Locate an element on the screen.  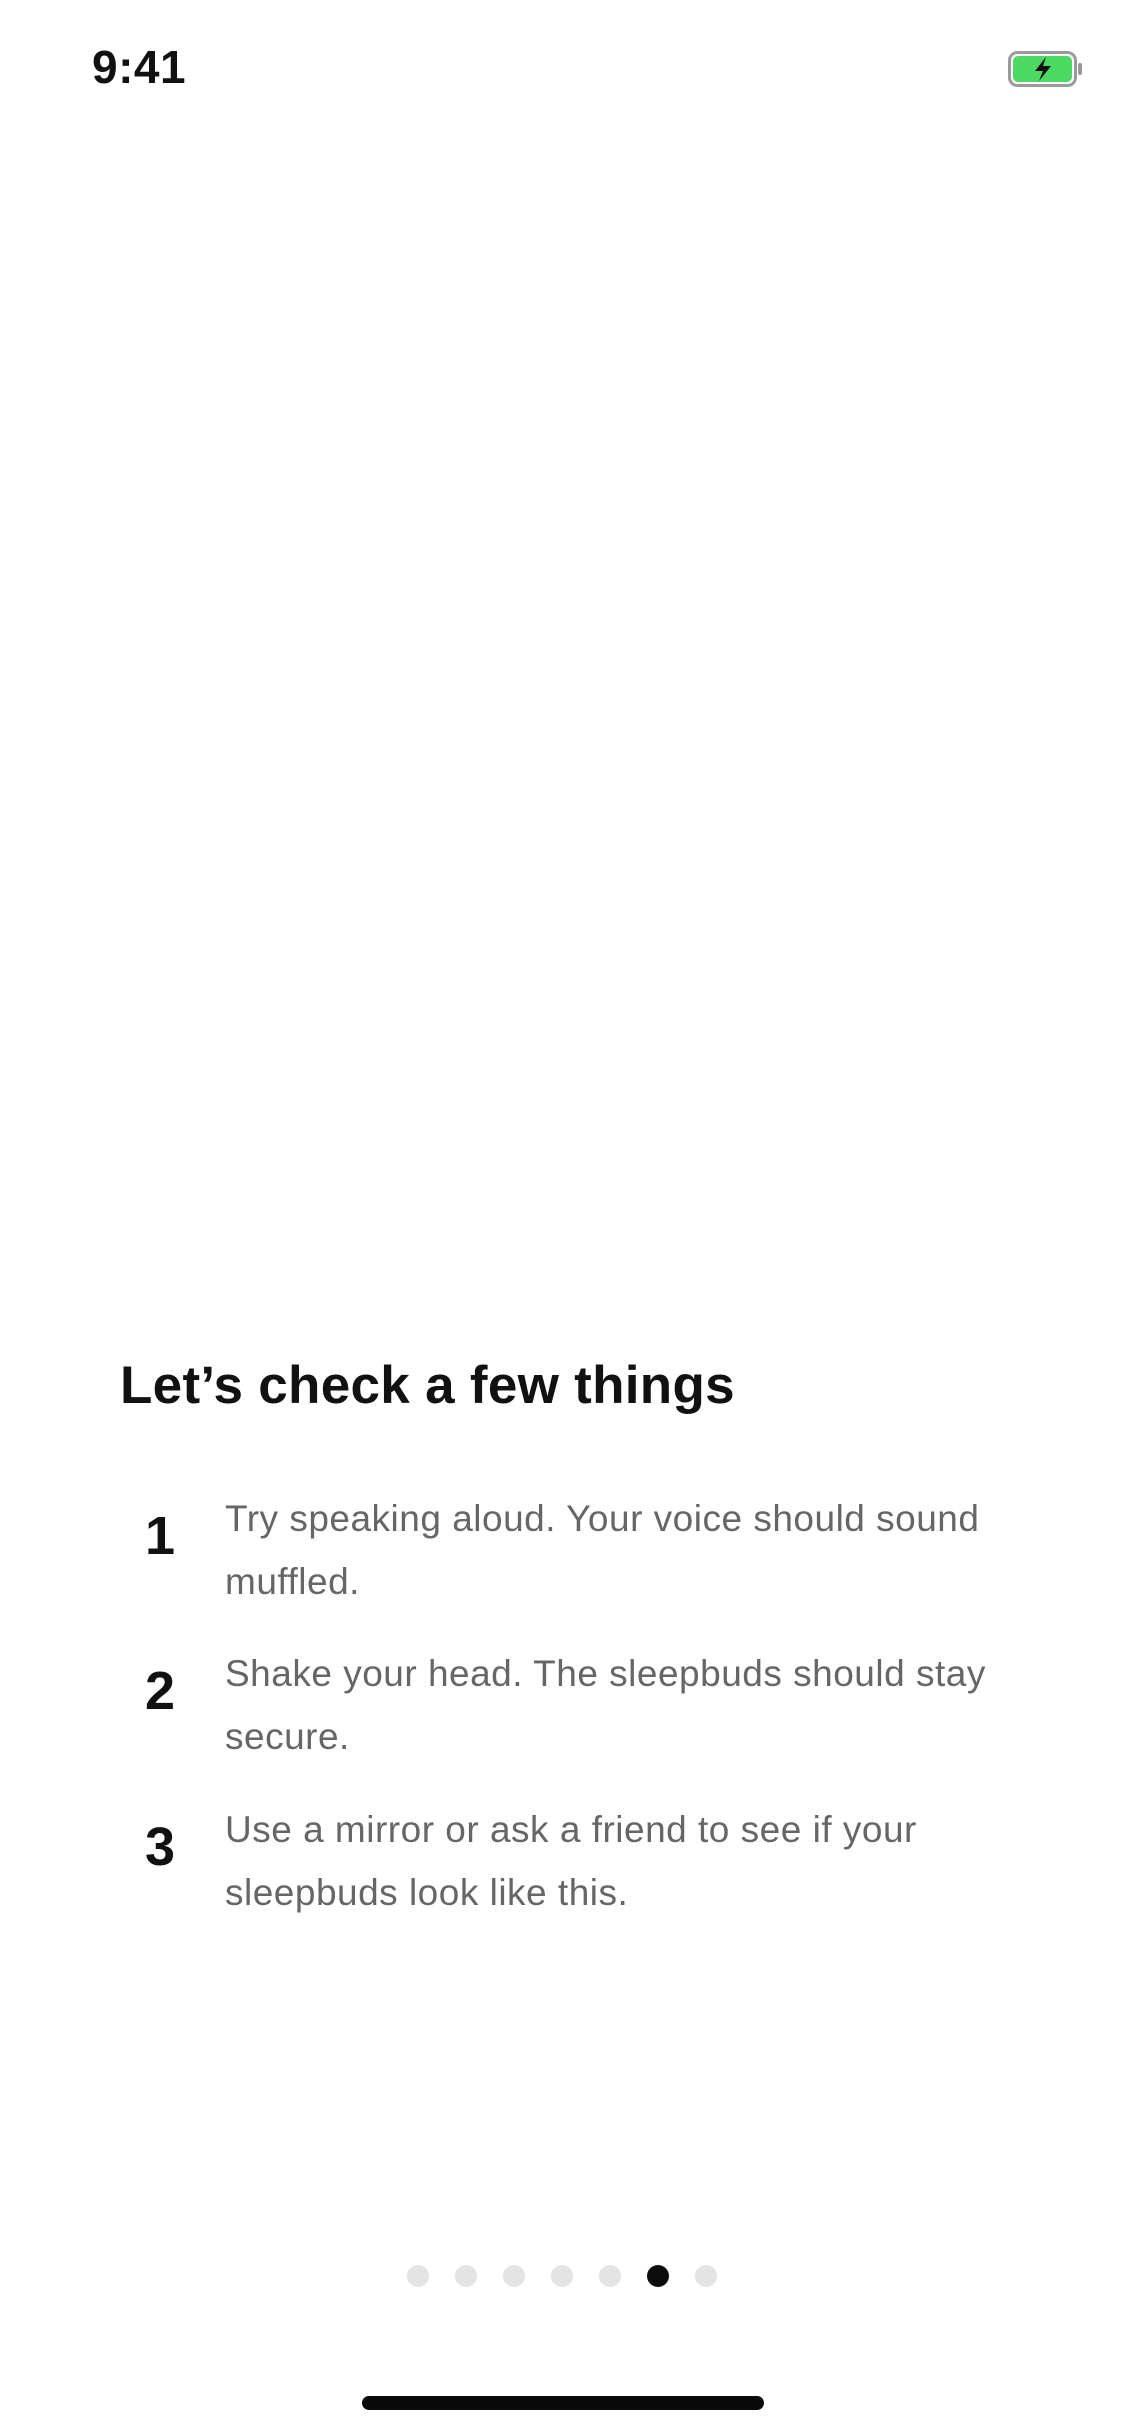
page-indicator is located at coordinates (562, 2279).